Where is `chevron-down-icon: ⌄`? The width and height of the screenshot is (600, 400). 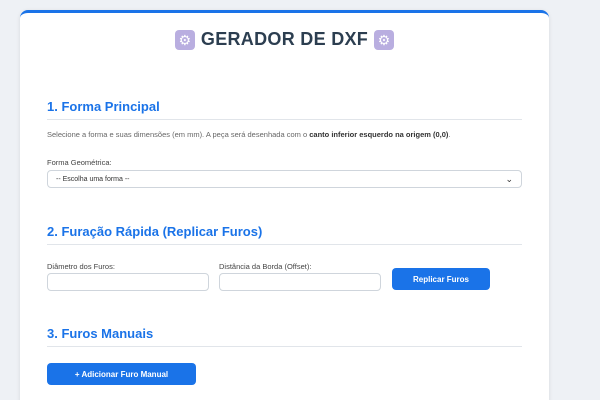 chevron-down-icon: ⌄ is located at coordinates (509, 178).